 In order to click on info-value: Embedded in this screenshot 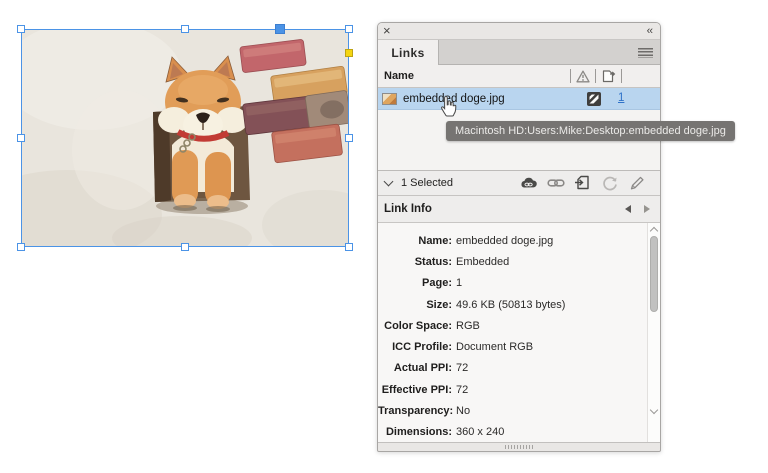, I will do `click(483, 261)`.